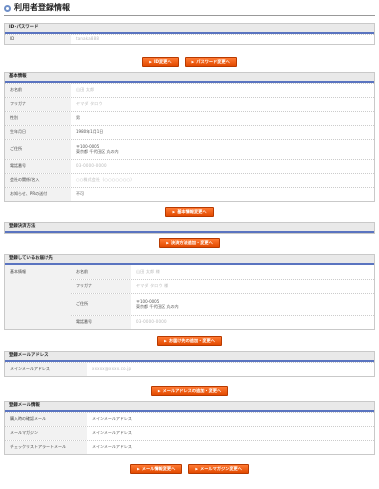 The width and height of the screenshot is (379, 489). Describe the element at coordinates (38, 39) in the screenshot. I see `row-label: ID` at that location.